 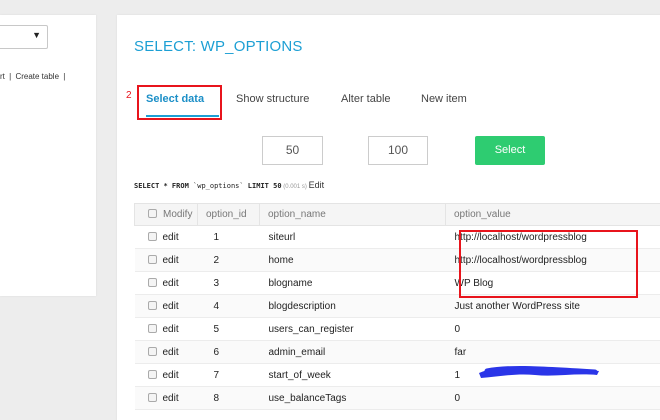 I want to click on tab-alter-table: Alter table, so click(x=366, y=99).